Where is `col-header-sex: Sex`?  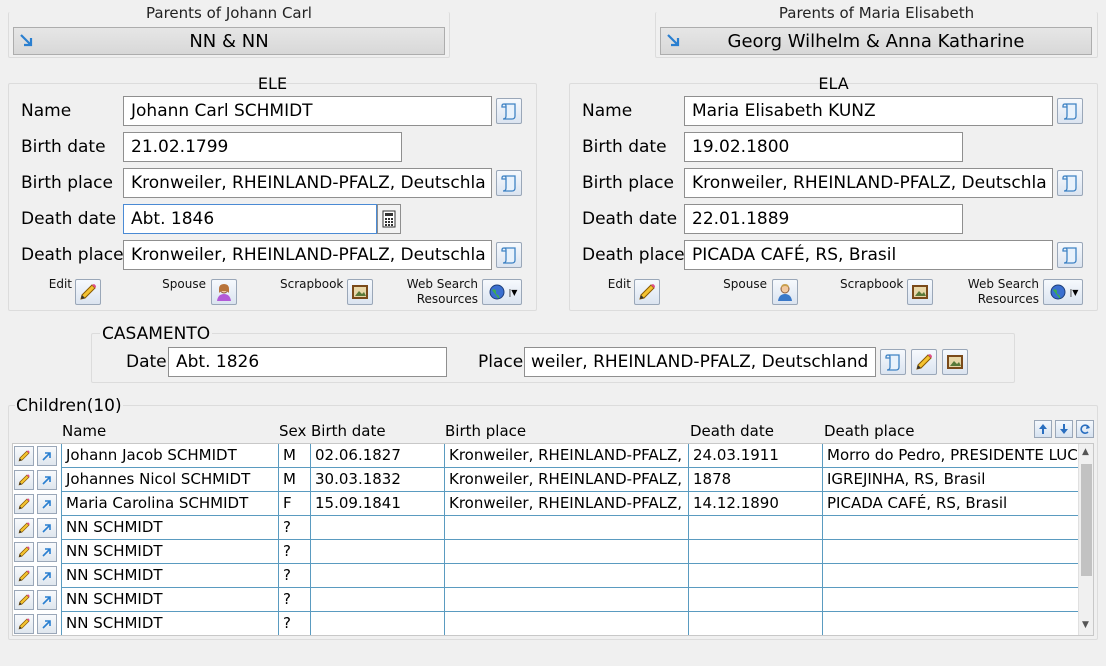
col-header-sex: Sex is located at coordinates (292, 431).